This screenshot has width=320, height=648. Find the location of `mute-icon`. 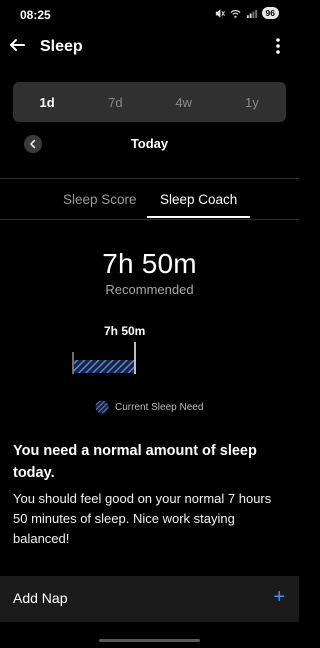

mute-icon is located at coordinates (220, 13).